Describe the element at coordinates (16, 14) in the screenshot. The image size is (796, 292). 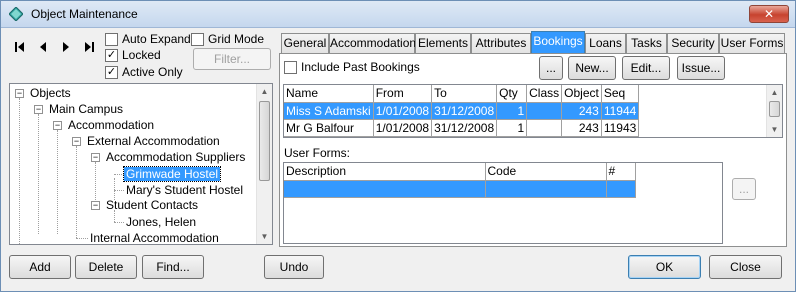
I see `app-diamond-icon` at that location.